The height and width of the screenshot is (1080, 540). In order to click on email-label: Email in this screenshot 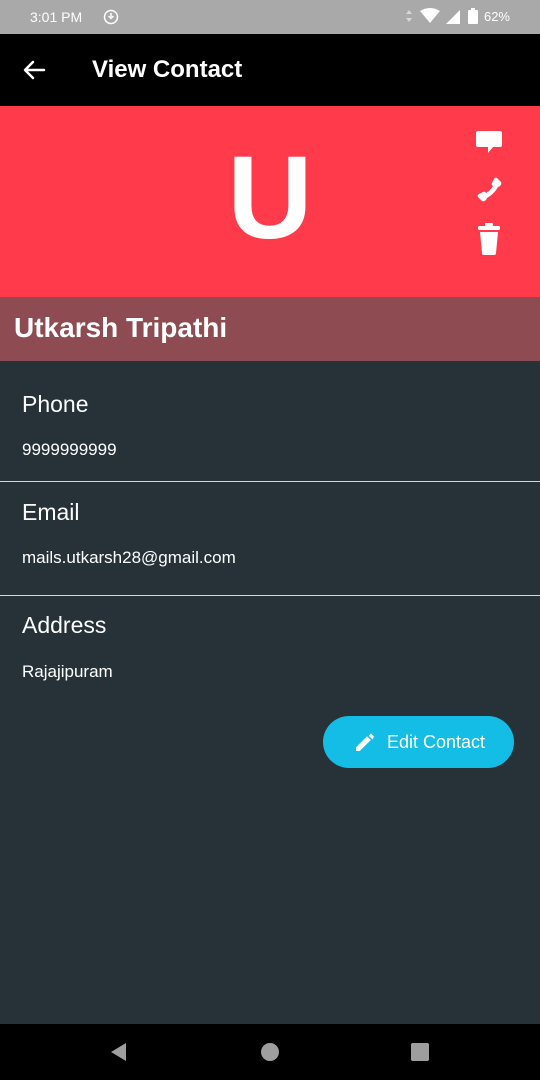, I will do `click(51, 512)`.